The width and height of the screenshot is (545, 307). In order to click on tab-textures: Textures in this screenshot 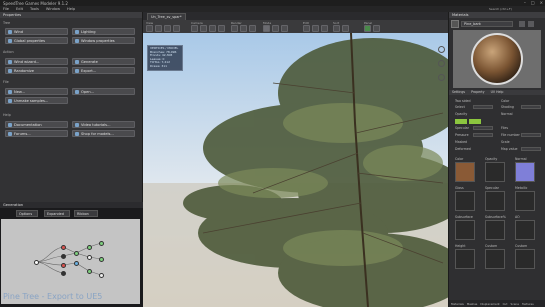, I will do `click(528, 304)`.